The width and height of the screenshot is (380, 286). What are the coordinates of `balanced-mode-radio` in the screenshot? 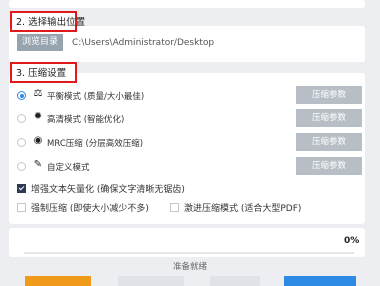 It's located at (21, 95).